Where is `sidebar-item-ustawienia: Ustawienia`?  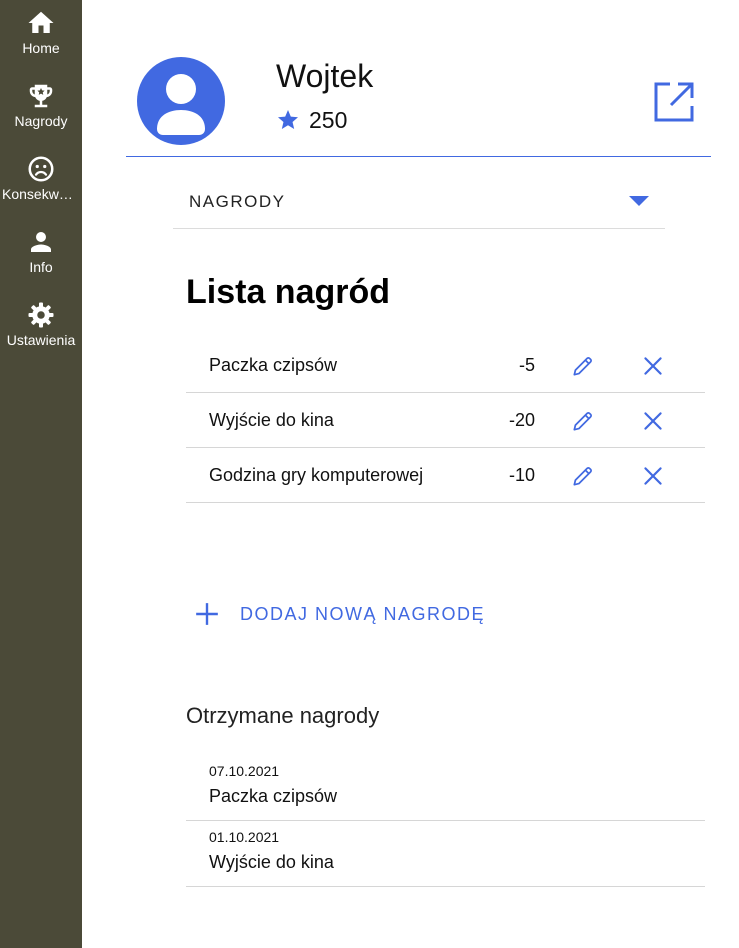 sidebar-item-ustawienia: Ustawienia is located at coordinates (41, 330).